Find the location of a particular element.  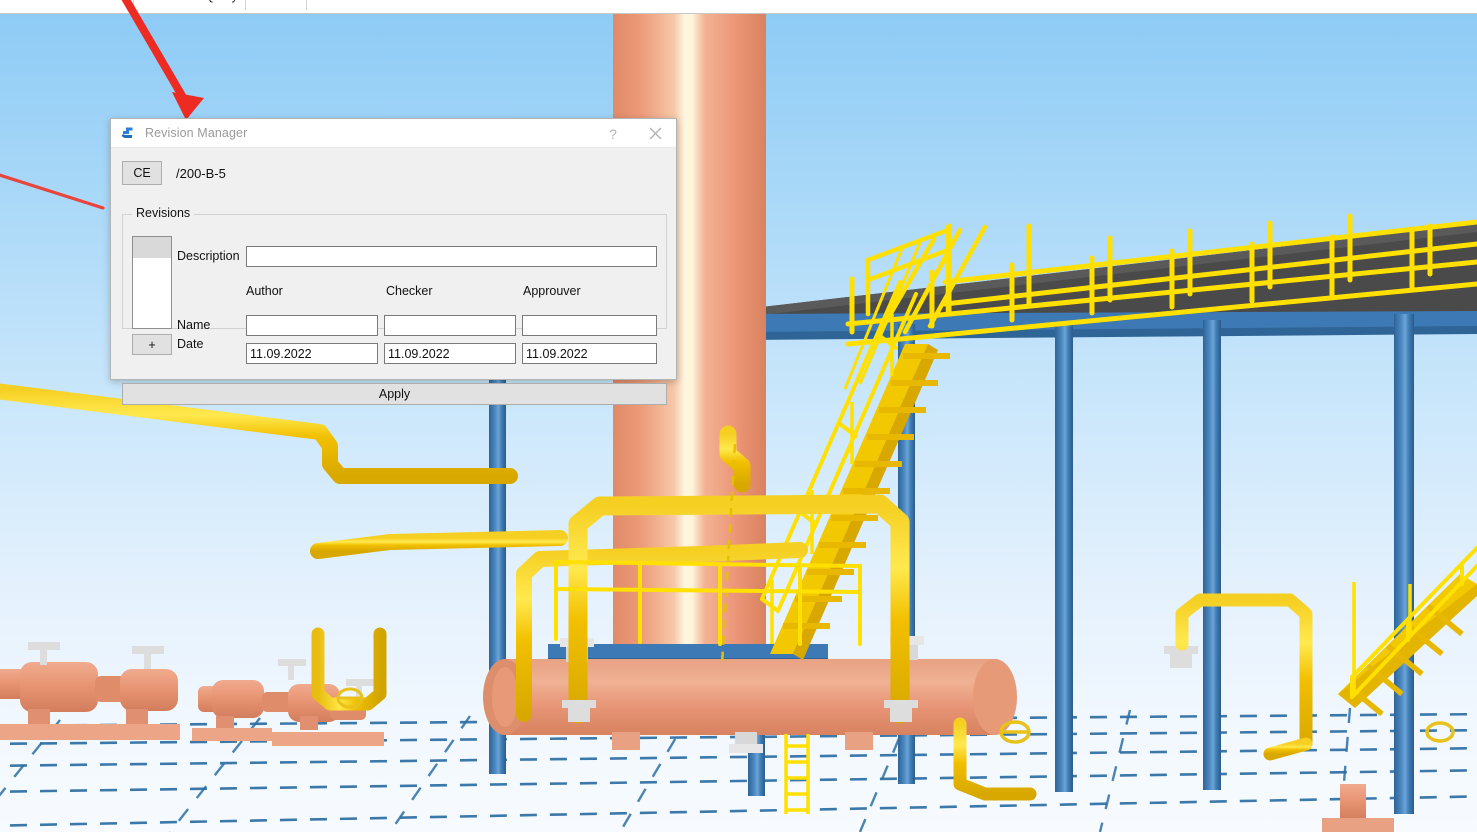

apply-button: Apply is located at coordinates (394, 394).